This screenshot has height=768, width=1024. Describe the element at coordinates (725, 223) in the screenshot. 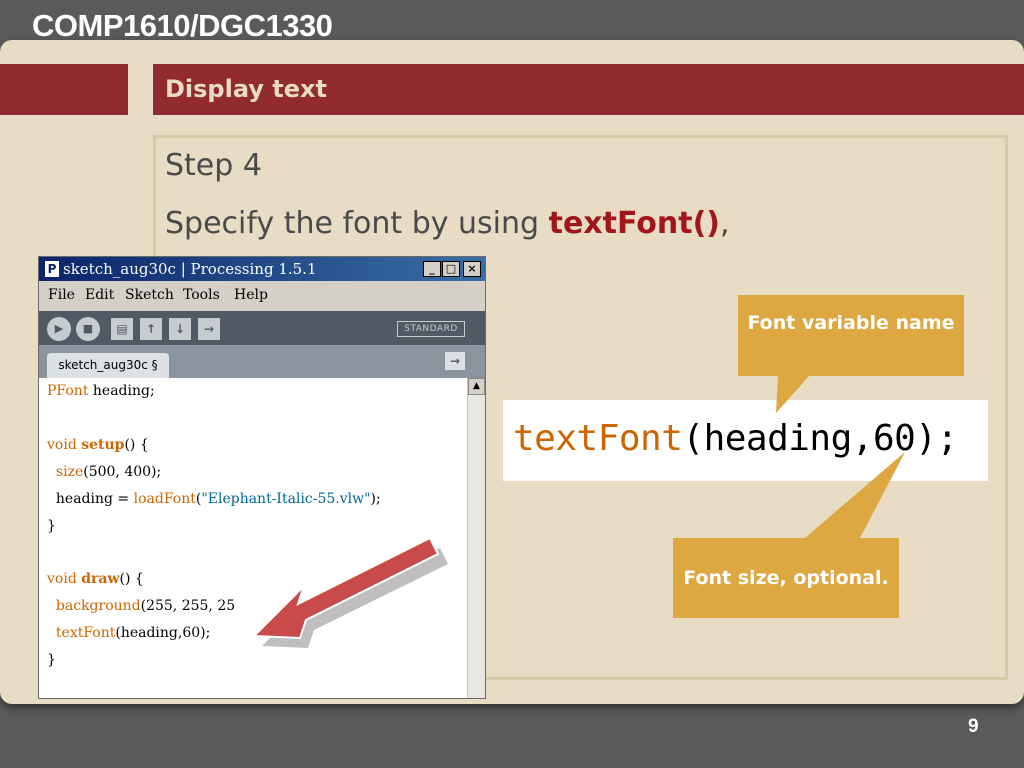

I see `description-suffix: ,` at that location.